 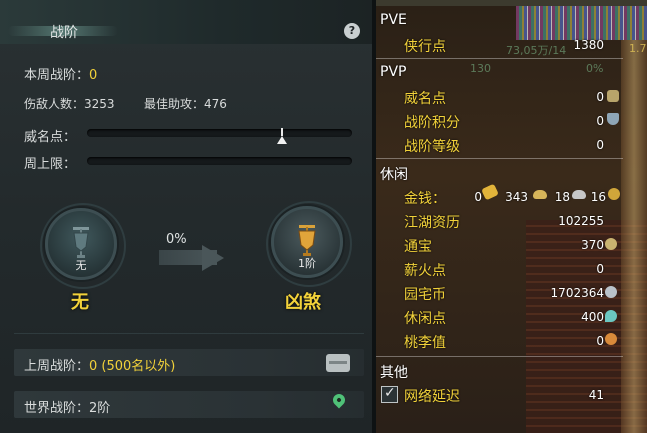 I want to click on current-rank-badge: 无, so click(x=83, y=246).